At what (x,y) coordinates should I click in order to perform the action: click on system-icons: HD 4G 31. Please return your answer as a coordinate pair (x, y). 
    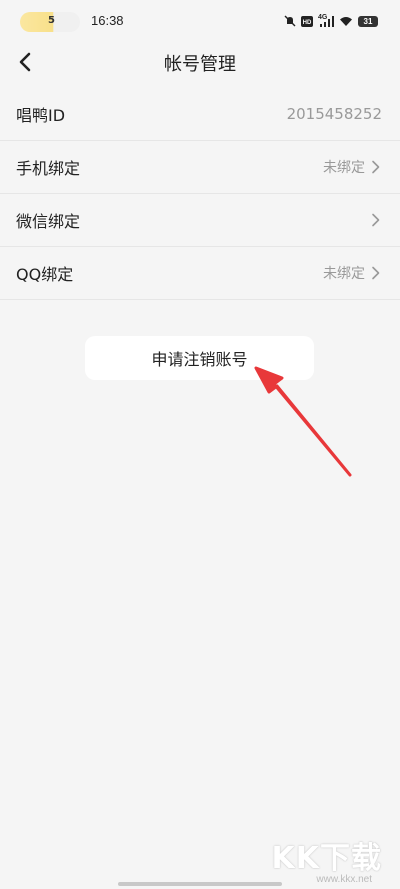
    Looking at the image, I should click on (331, 21).